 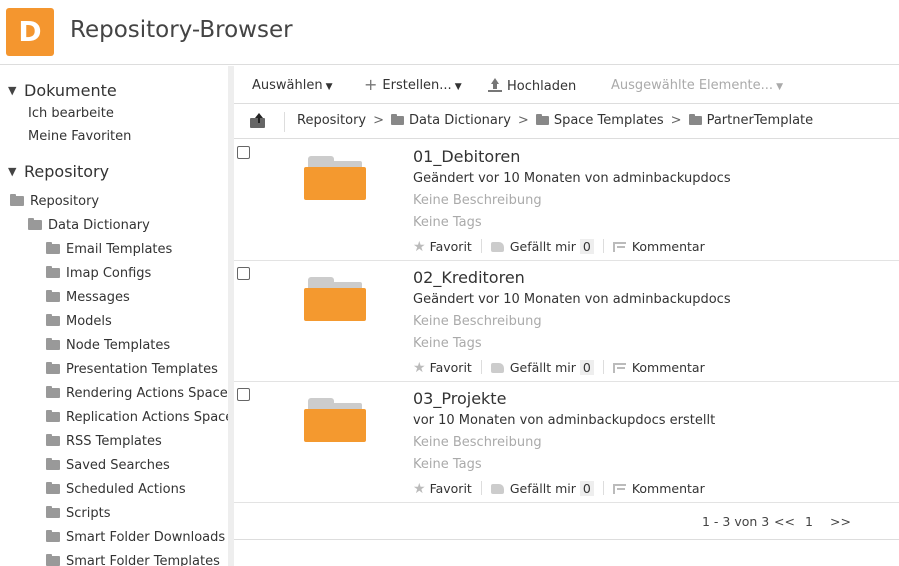 What do you see at coordinates (784, 521) in the screenshot?
I see `prev-page-link: <<` at bounding box center [784, 521].